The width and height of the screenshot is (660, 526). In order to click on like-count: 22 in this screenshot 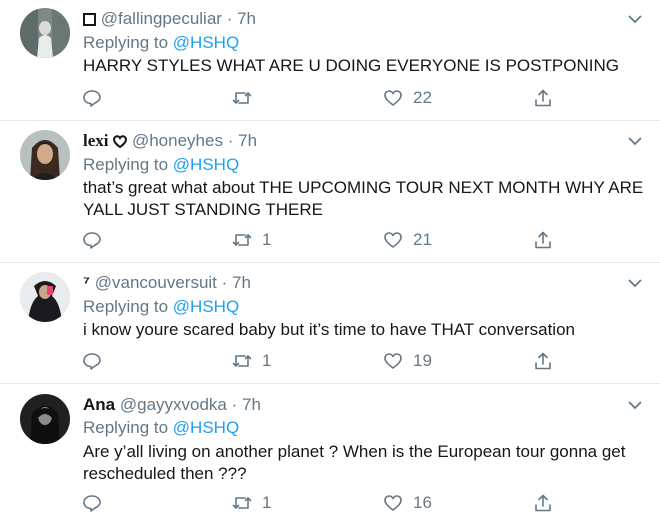, I will do `click(422, 97)`.